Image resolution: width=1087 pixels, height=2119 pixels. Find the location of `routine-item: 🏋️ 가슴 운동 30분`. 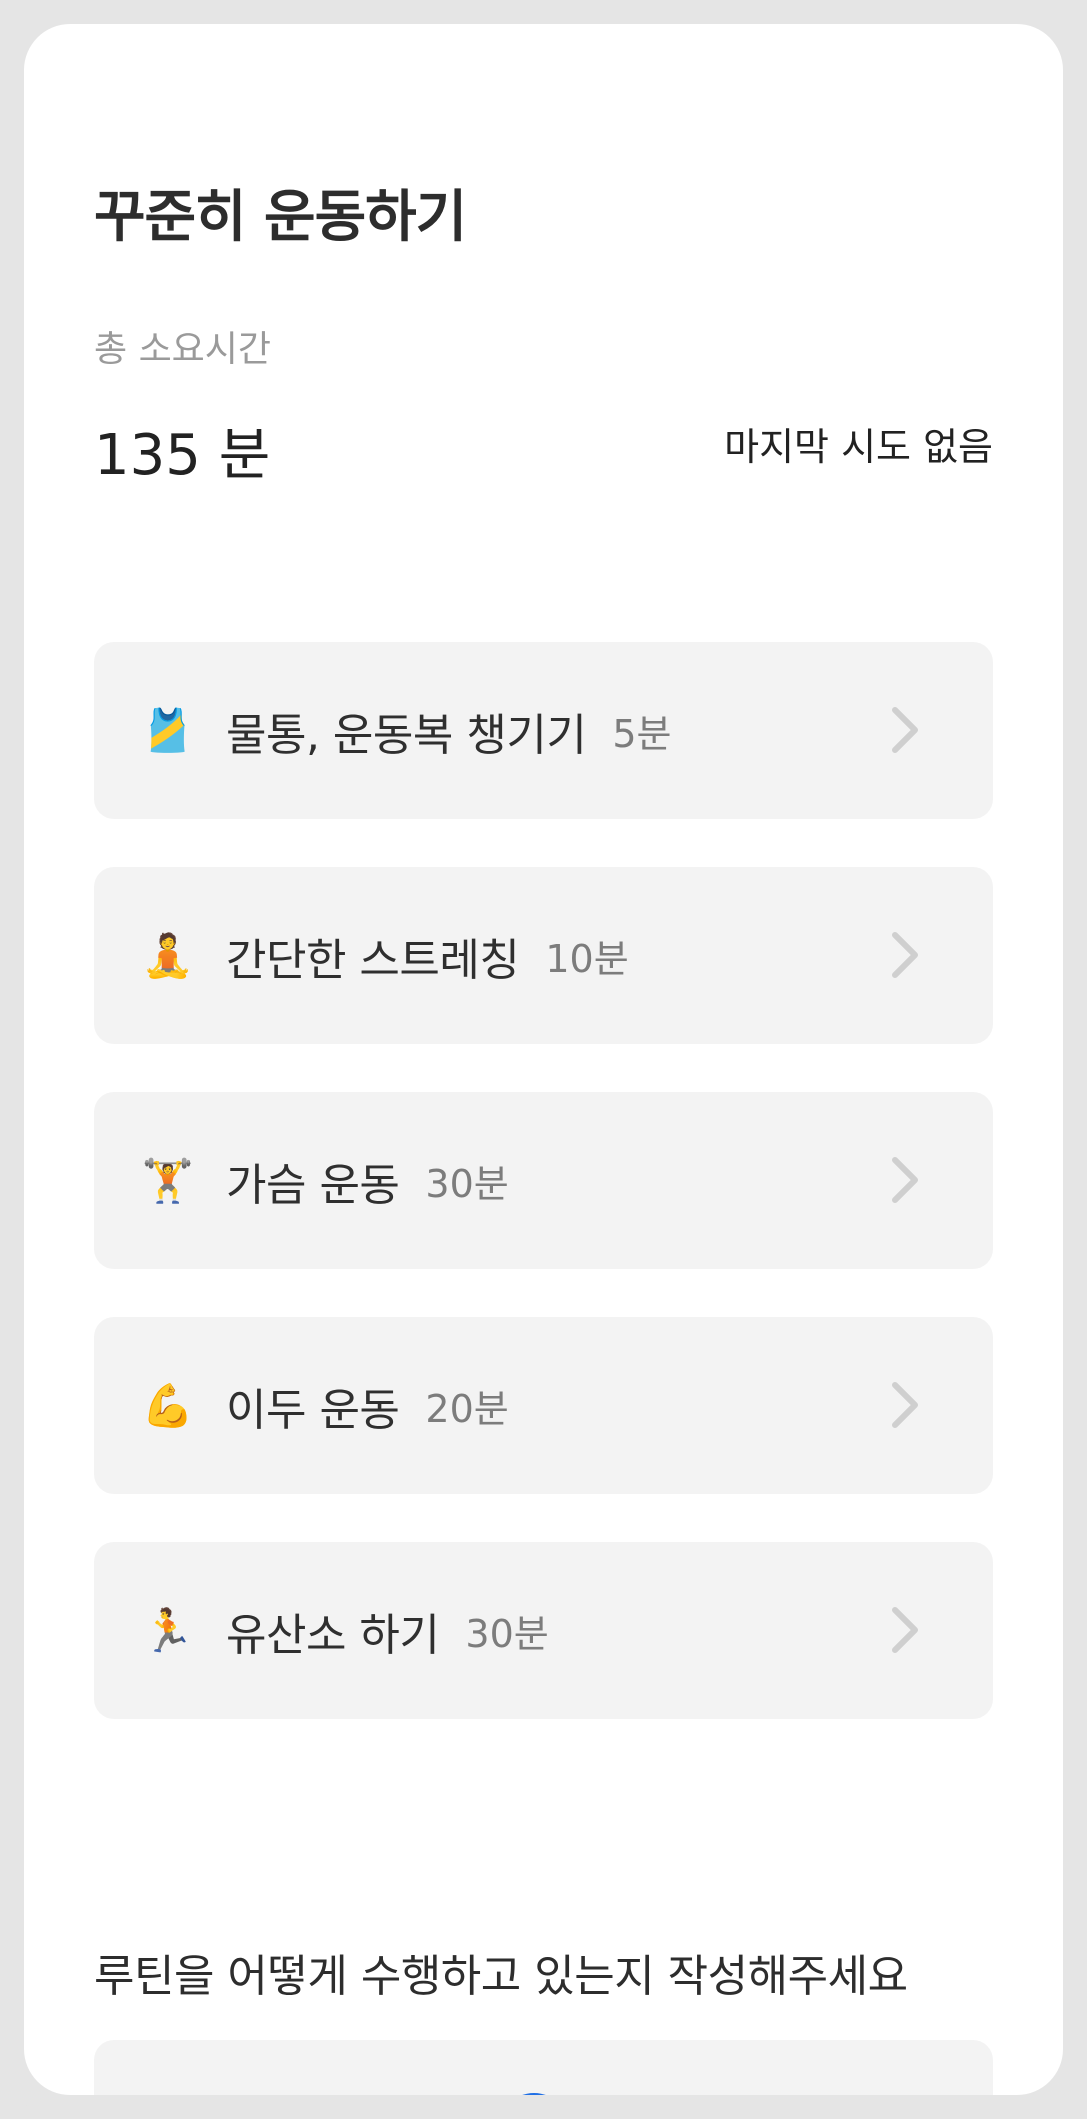

routine-item: 🏋️ 가슴 운동 30분 is located at coordinates (543, 1180).